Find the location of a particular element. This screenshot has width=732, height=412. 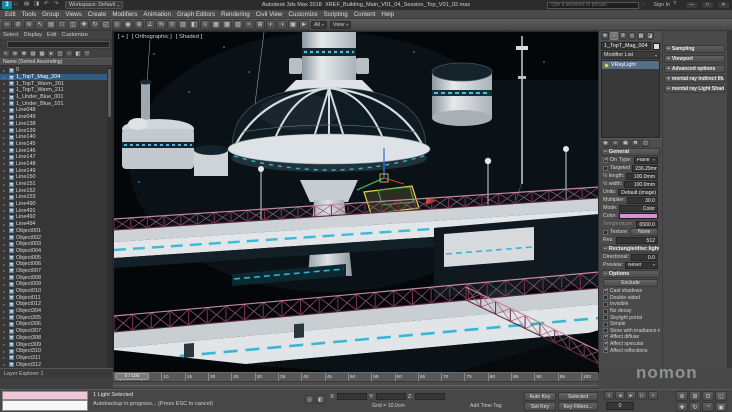

explorer-menu-item: Customize is located at coordinates (75, 35).